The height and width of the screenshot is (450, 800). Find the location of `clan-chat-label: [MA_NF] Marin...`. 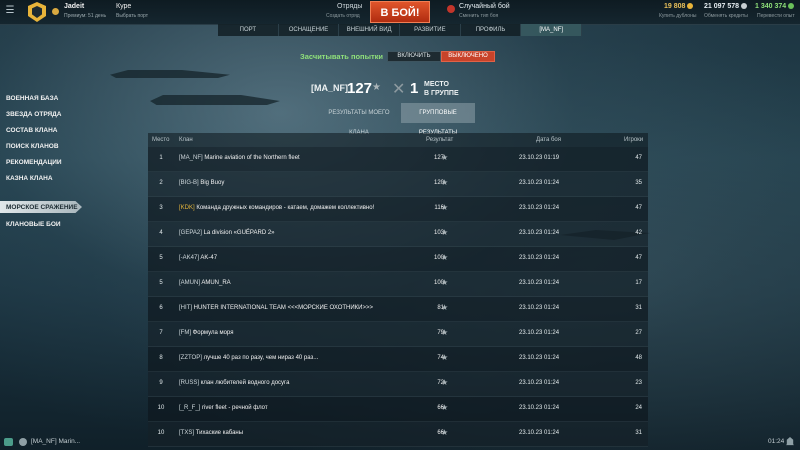

clan-chat-label: [MA_NF] Marin... is located at coordinates (55, 441).